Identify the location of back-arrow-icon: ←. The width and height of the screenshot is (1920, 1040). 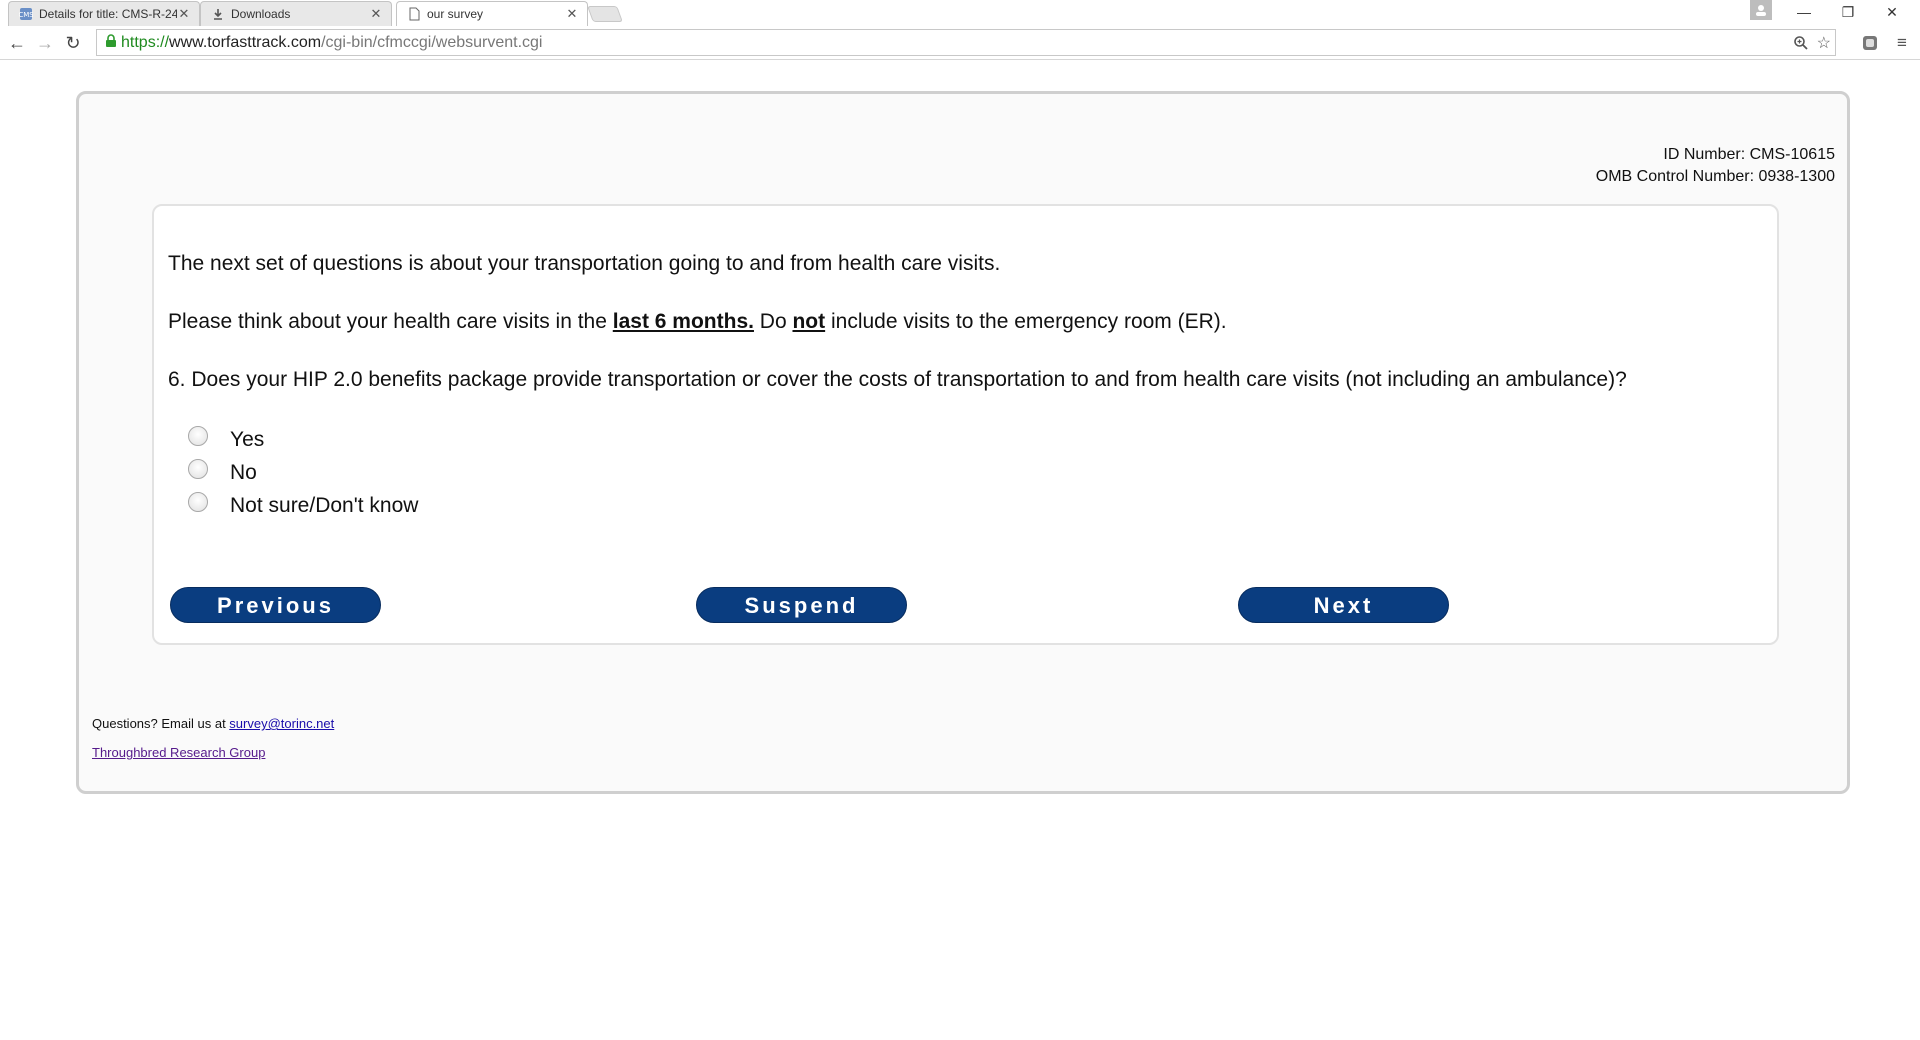
(17, 43).